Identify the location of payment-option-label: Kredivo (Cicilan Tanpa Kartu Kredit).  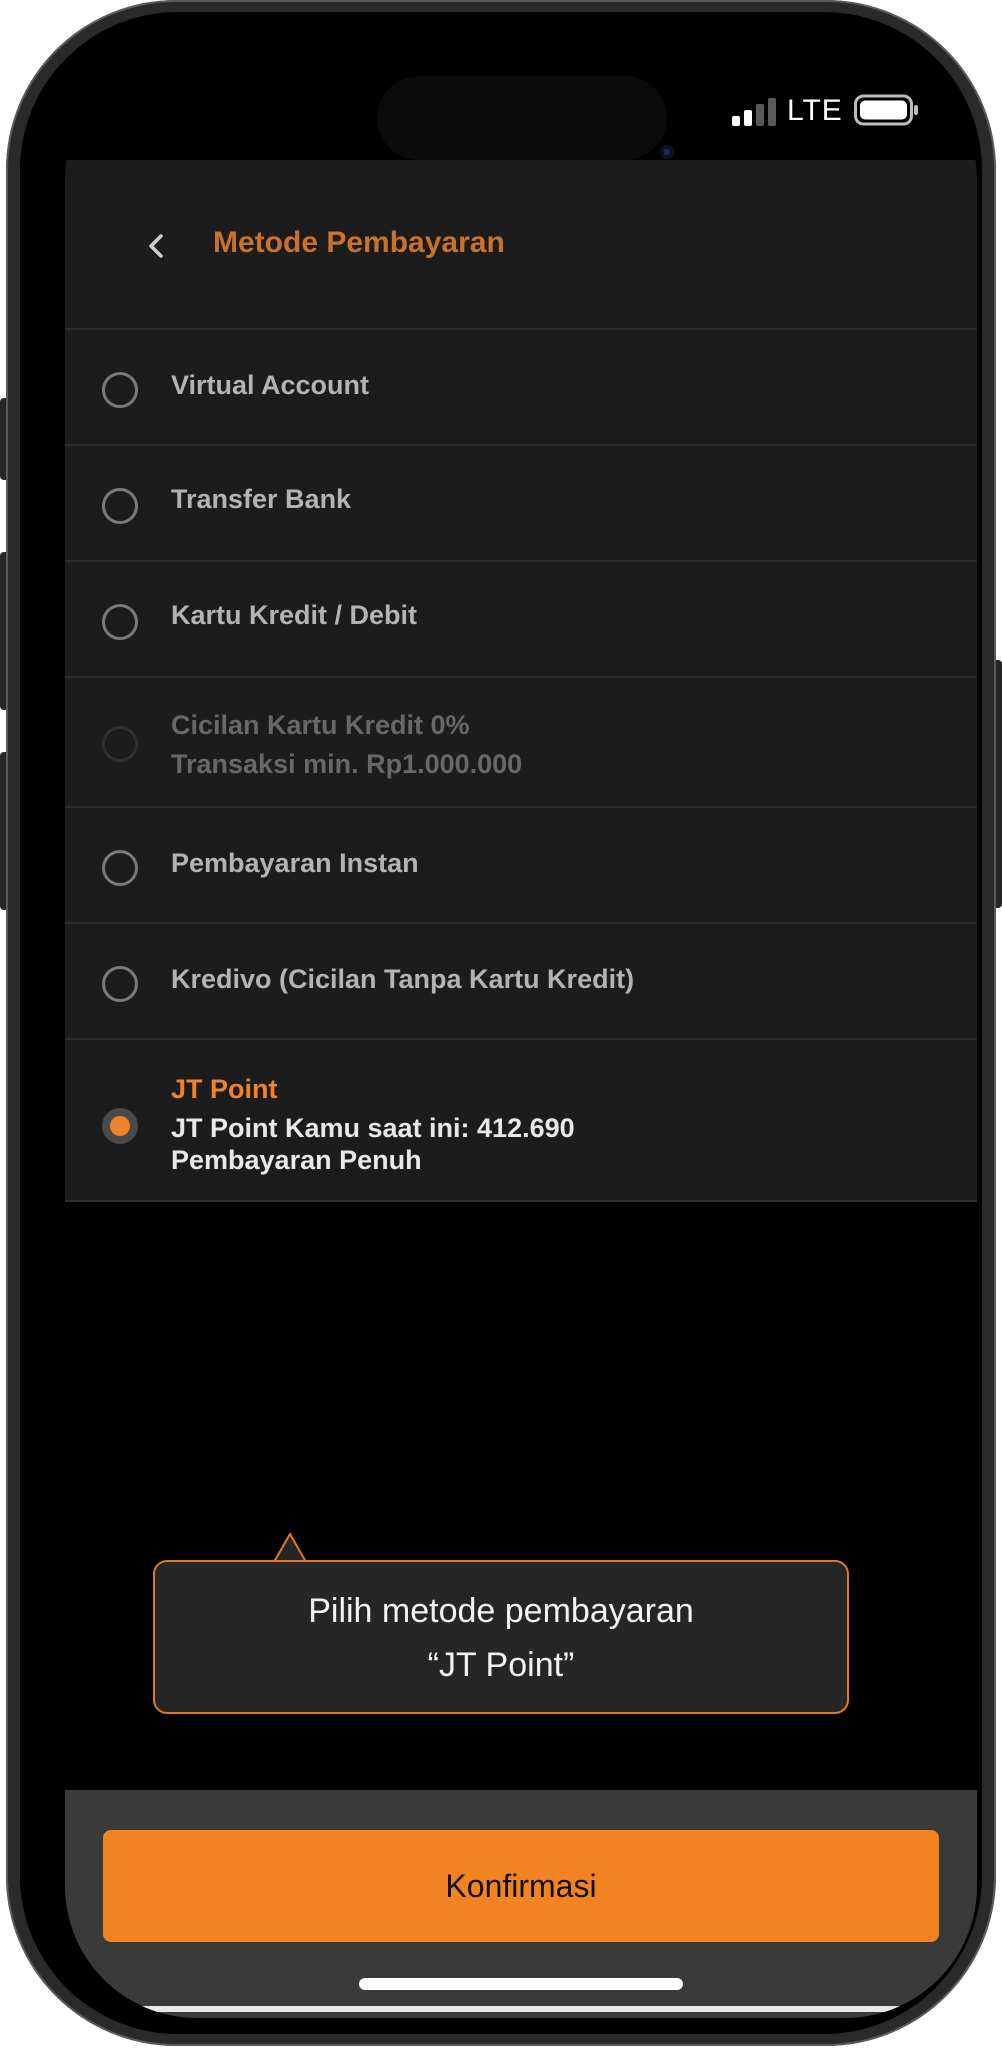
(403, 979).